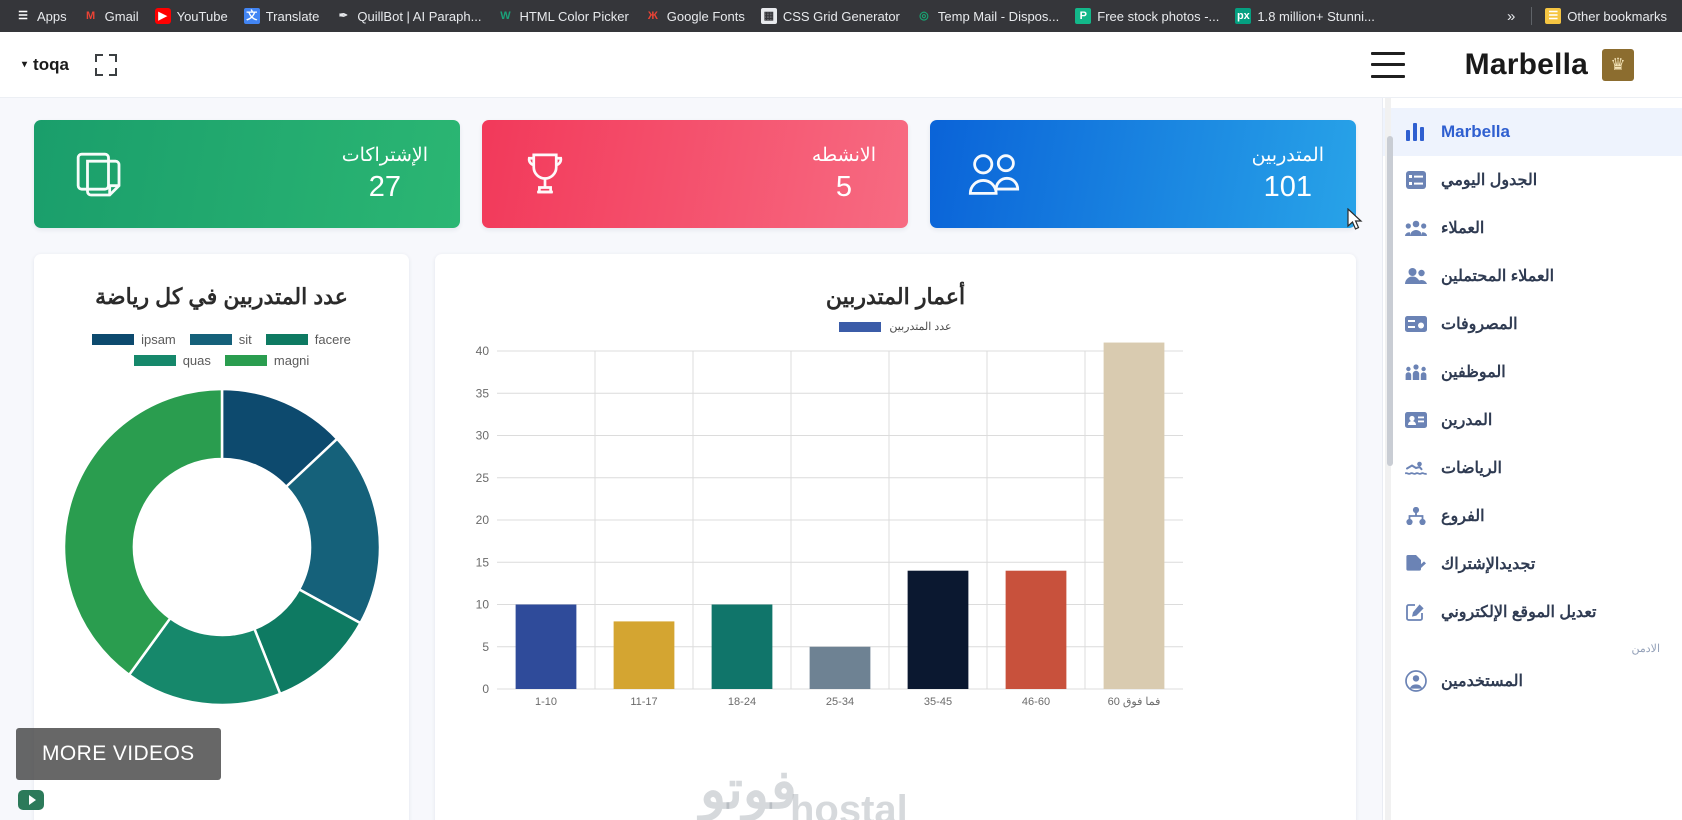 The height and width of the screenshot is (820, 1682). I want to click on y-axis-tick-label: 5, so click(485, 647).